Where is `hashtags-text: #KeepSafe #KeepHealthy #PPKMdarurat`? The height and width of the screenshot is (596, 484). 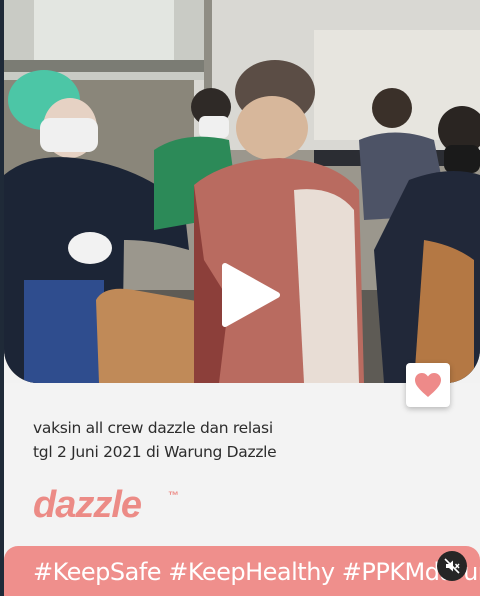
hashtags-text: #KeepSafe #KeepHealthy #PPKMdarurat is located at coordinates (256, 572).